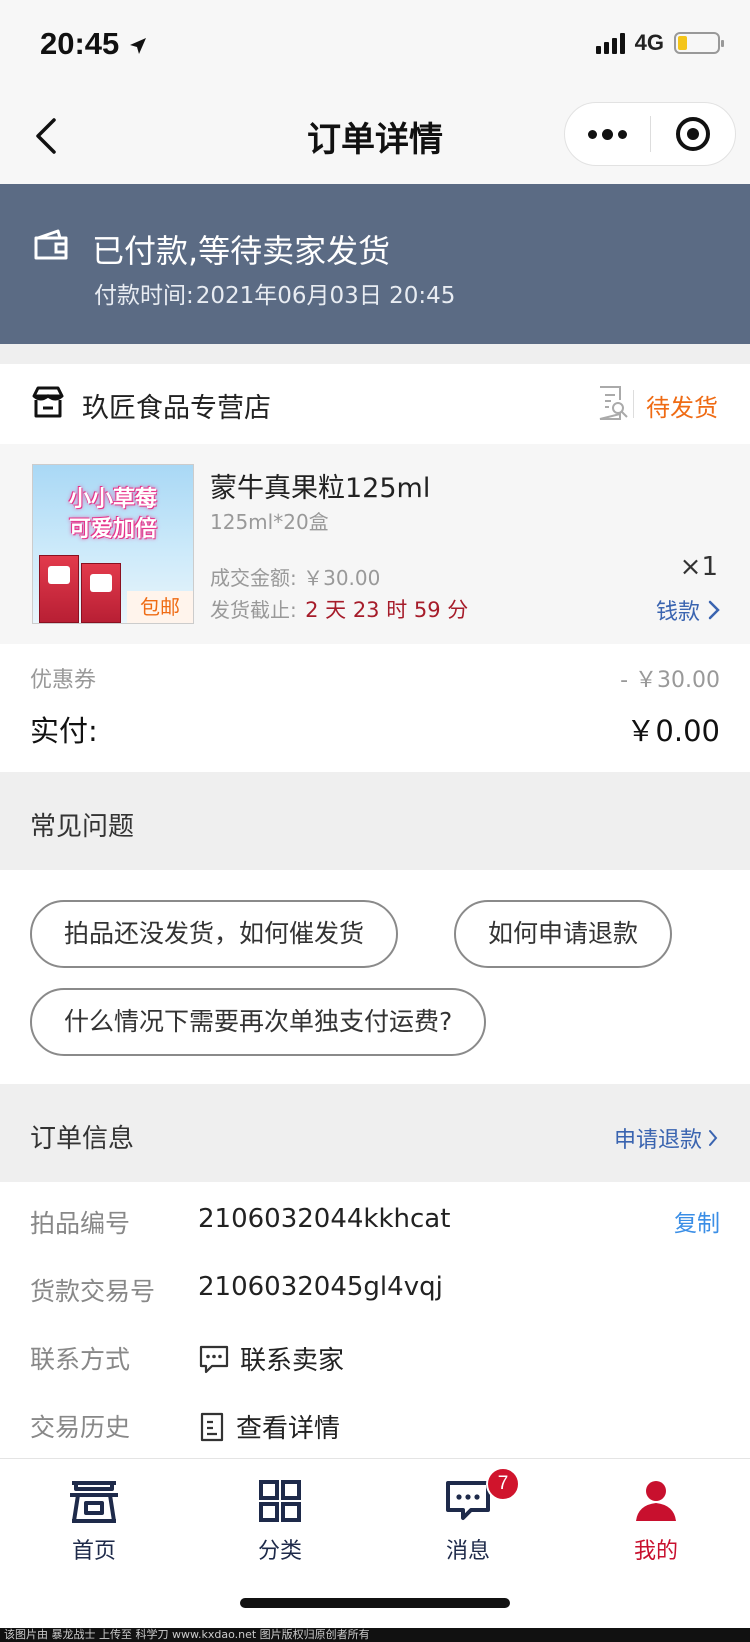 This screenshot has height=1642, width=750. Describe the element at coordinates (375, 44) in the screenshot. I see `status-bar: 20:45 4G` at that location.